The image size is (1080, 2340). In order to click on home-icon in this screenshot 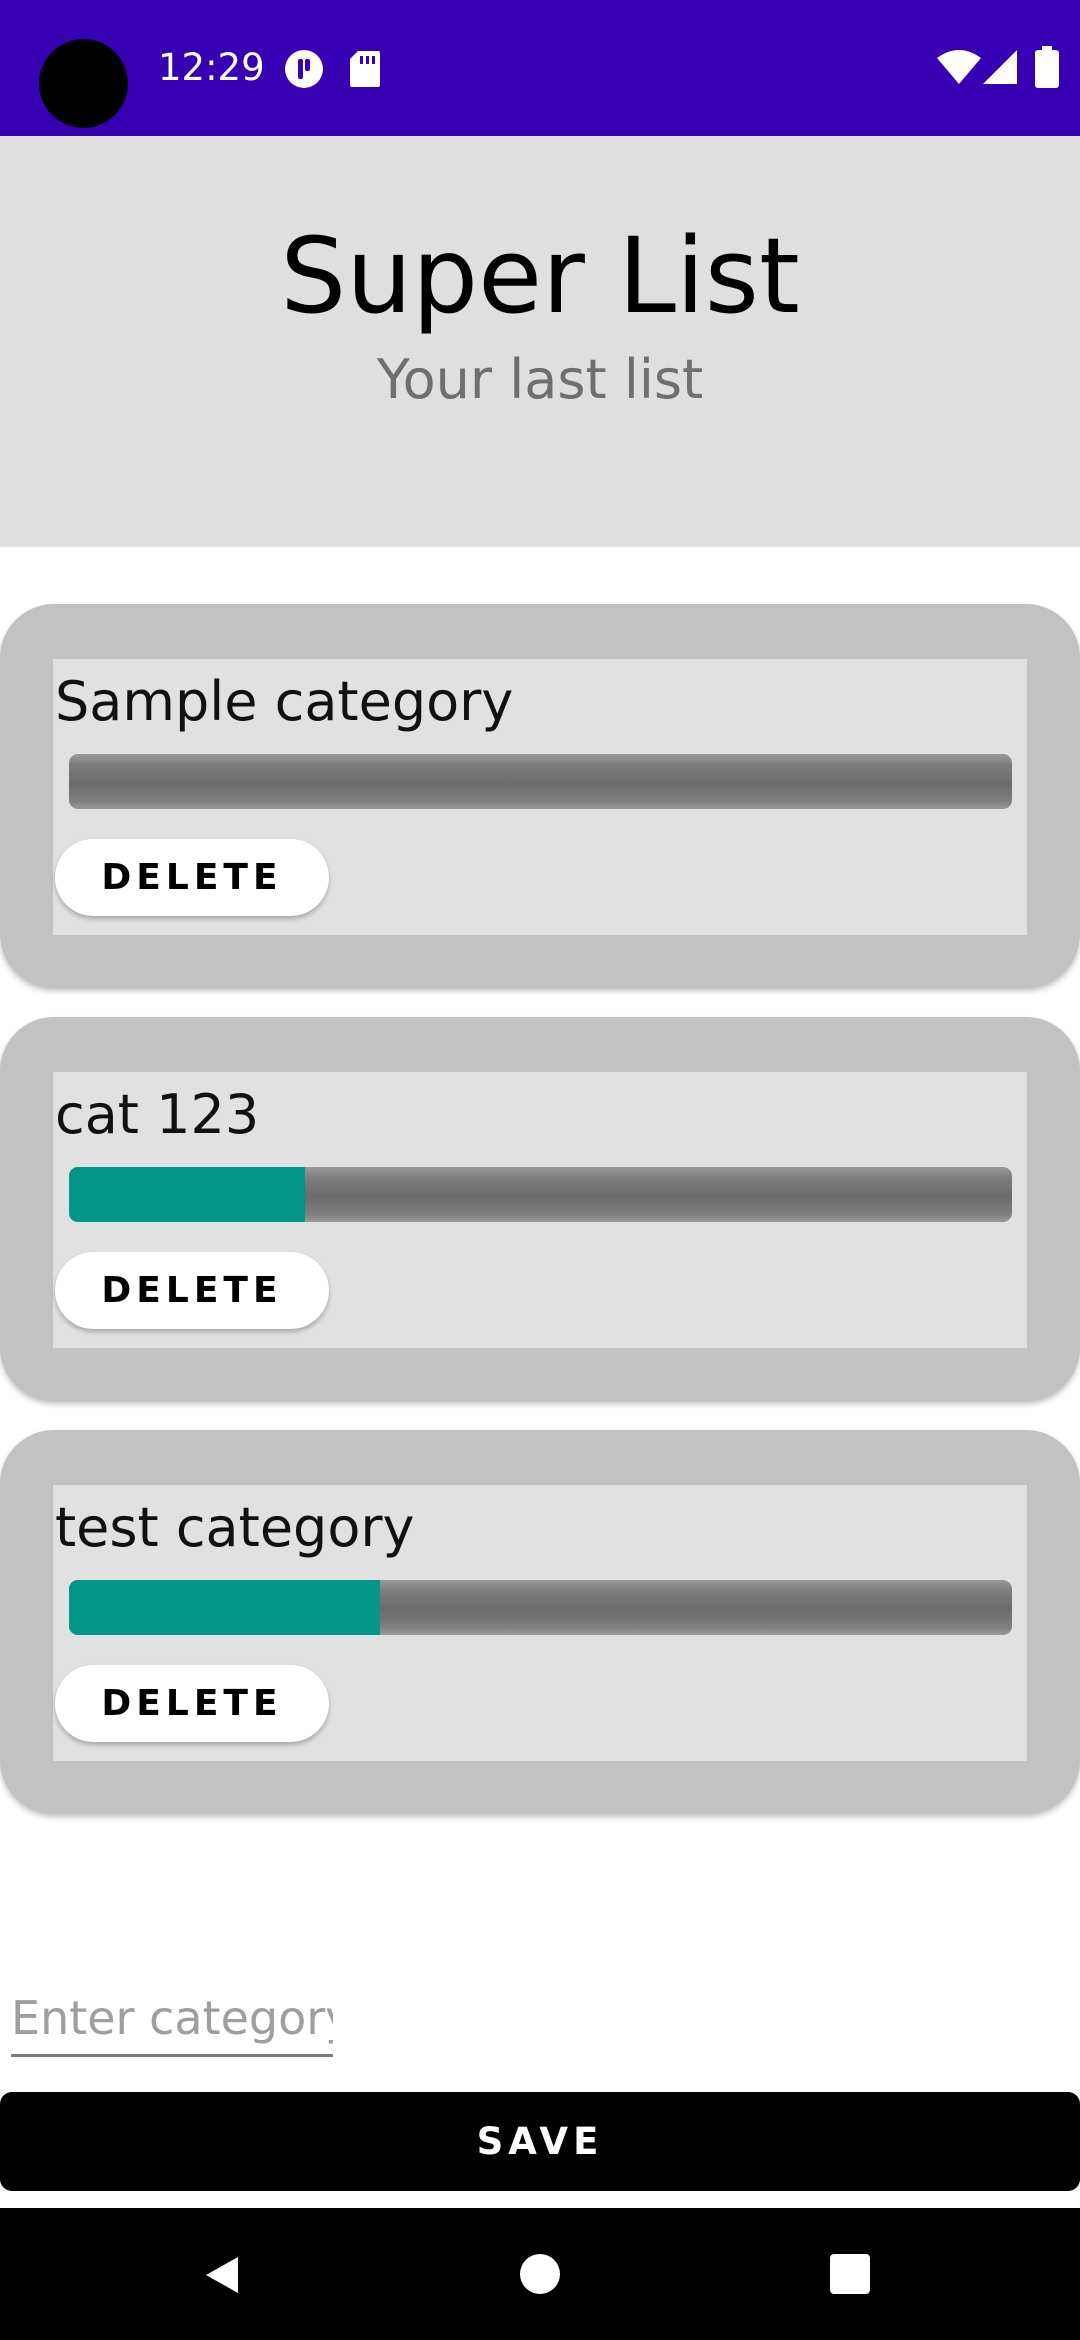, I will do `click(540, 2274)`.